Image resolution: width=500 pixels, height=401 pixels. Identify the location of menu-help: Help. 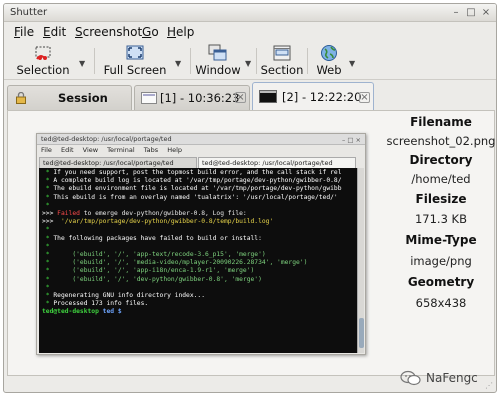
(180, 32).